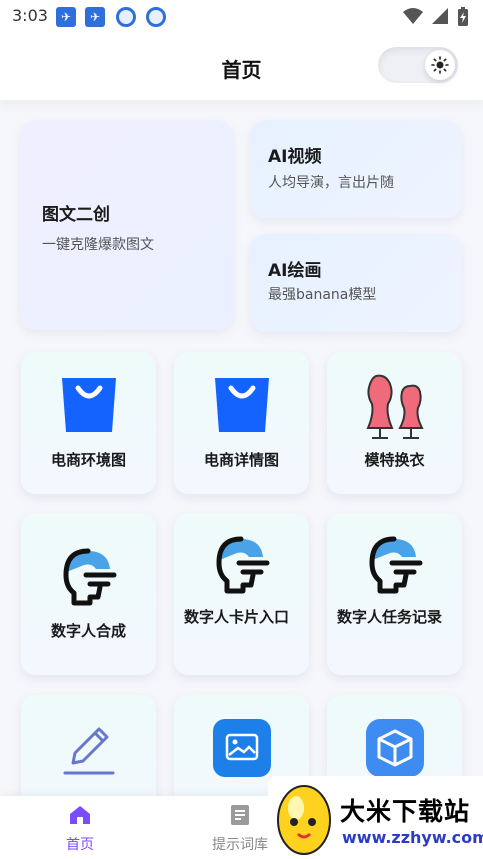 This screenshot has width=483, height=859. I want to click on card-title: 图文二创, so click(76, 215).